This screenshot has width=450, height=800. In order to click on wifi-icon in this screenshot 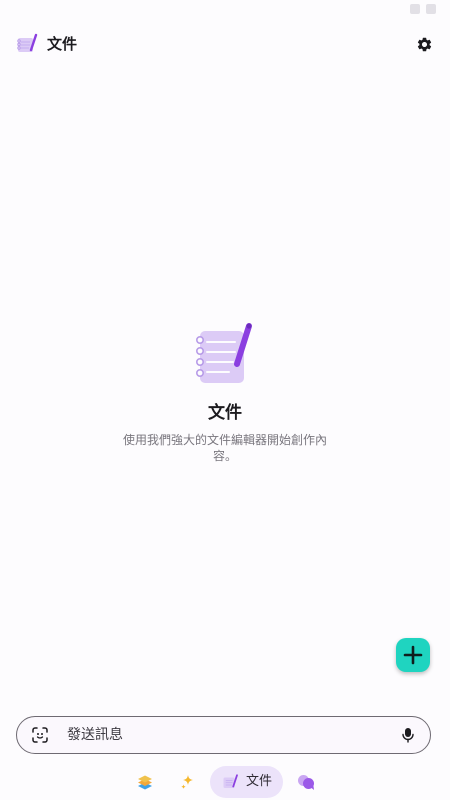, I will do `click(415, 9)`.